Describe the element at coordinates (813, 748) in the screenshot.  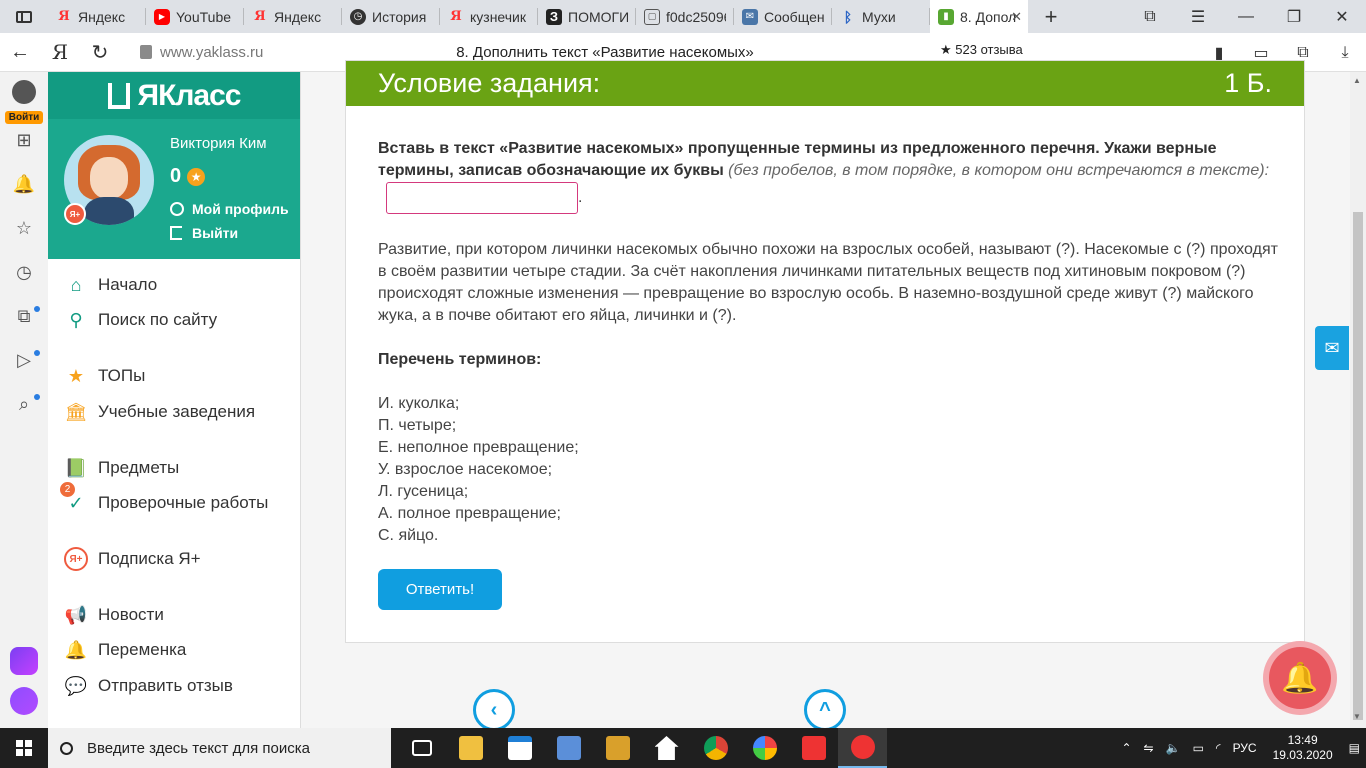
I see `yandex-app-icon` at that location.